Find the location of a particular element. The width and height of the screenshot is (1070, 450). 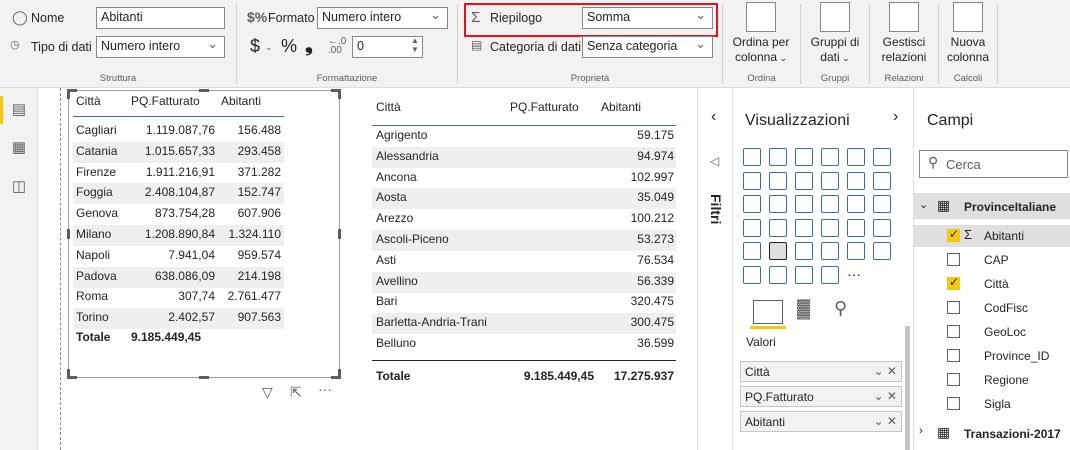

field-item: Regione is located at coordinates (992, 380).